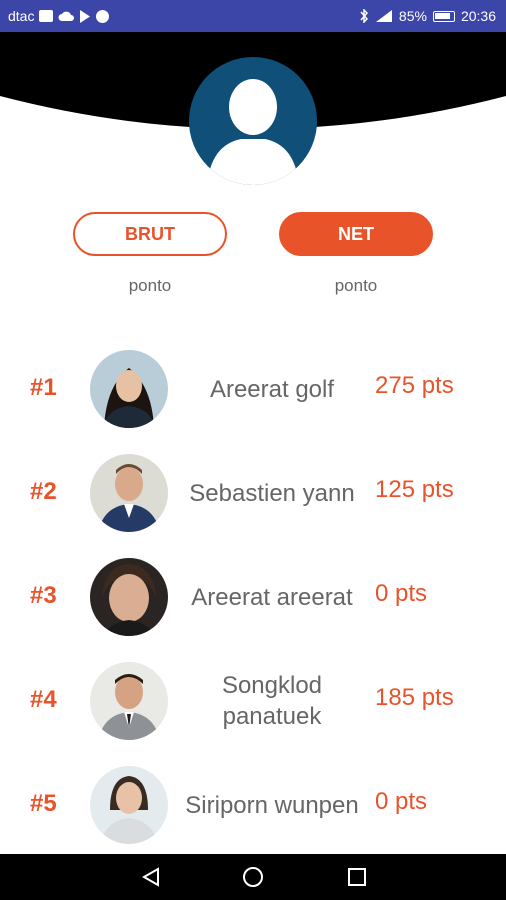 The image size is (506, 900). I want to click on player-name: Siriporn wunpen, so click(272, 805).